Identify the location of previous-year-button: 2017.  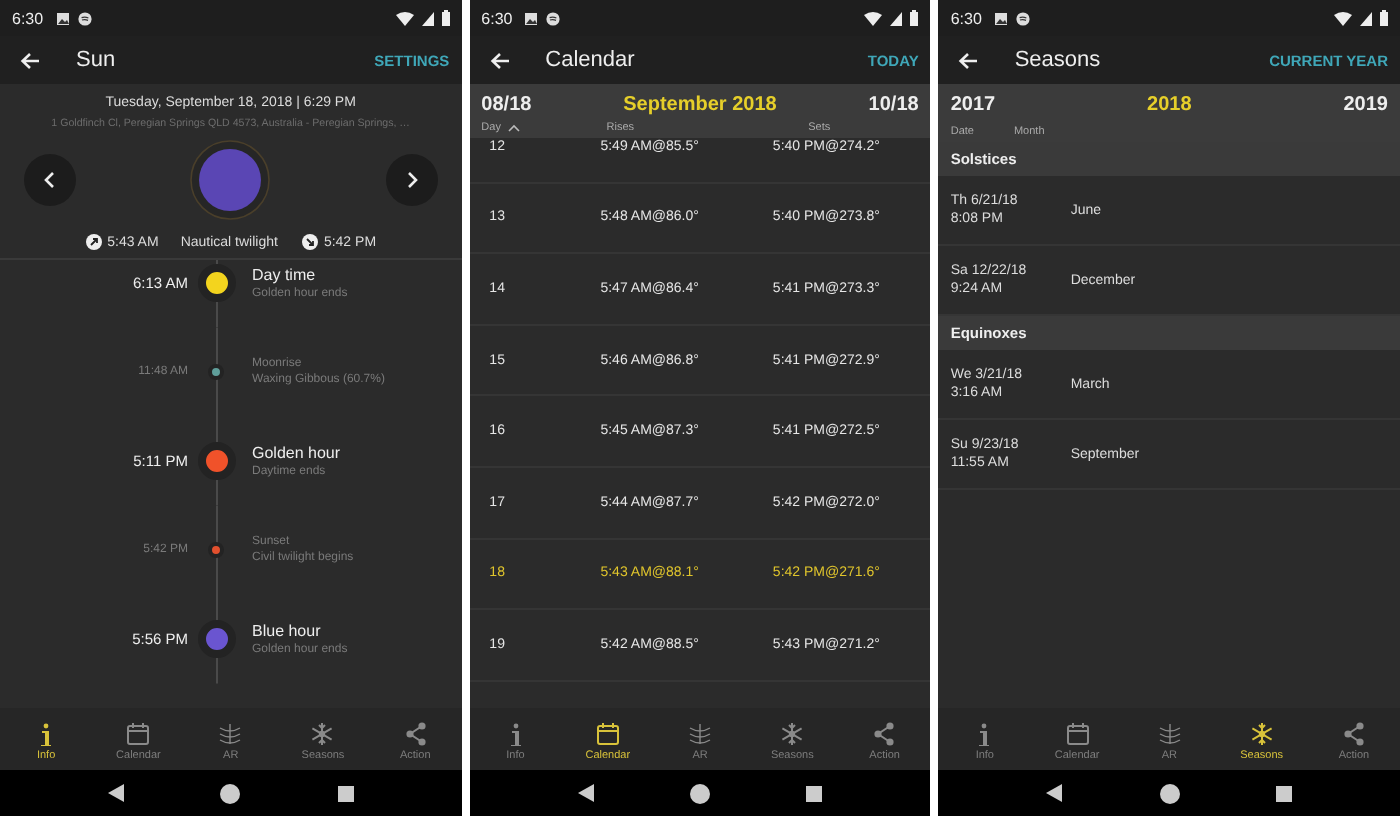
(973, 105).